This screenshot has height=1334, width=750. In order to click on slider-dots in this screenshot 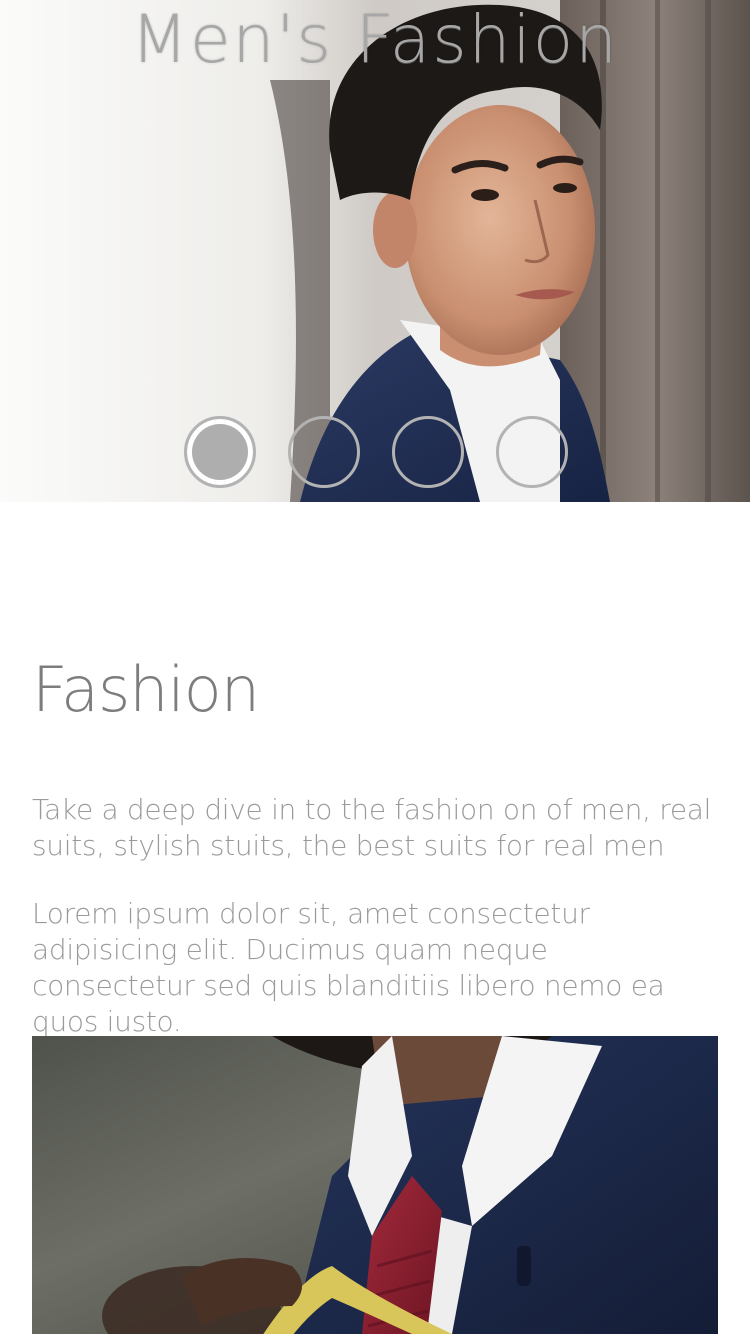, I will do `click(376, 452)`.